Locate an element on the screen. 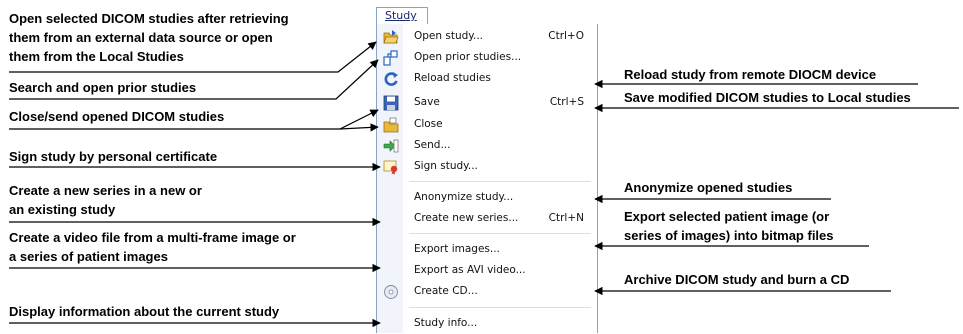 This screenshot has height=334, width=963. callout-close-arrow1 is located at coordinates (359, 119).